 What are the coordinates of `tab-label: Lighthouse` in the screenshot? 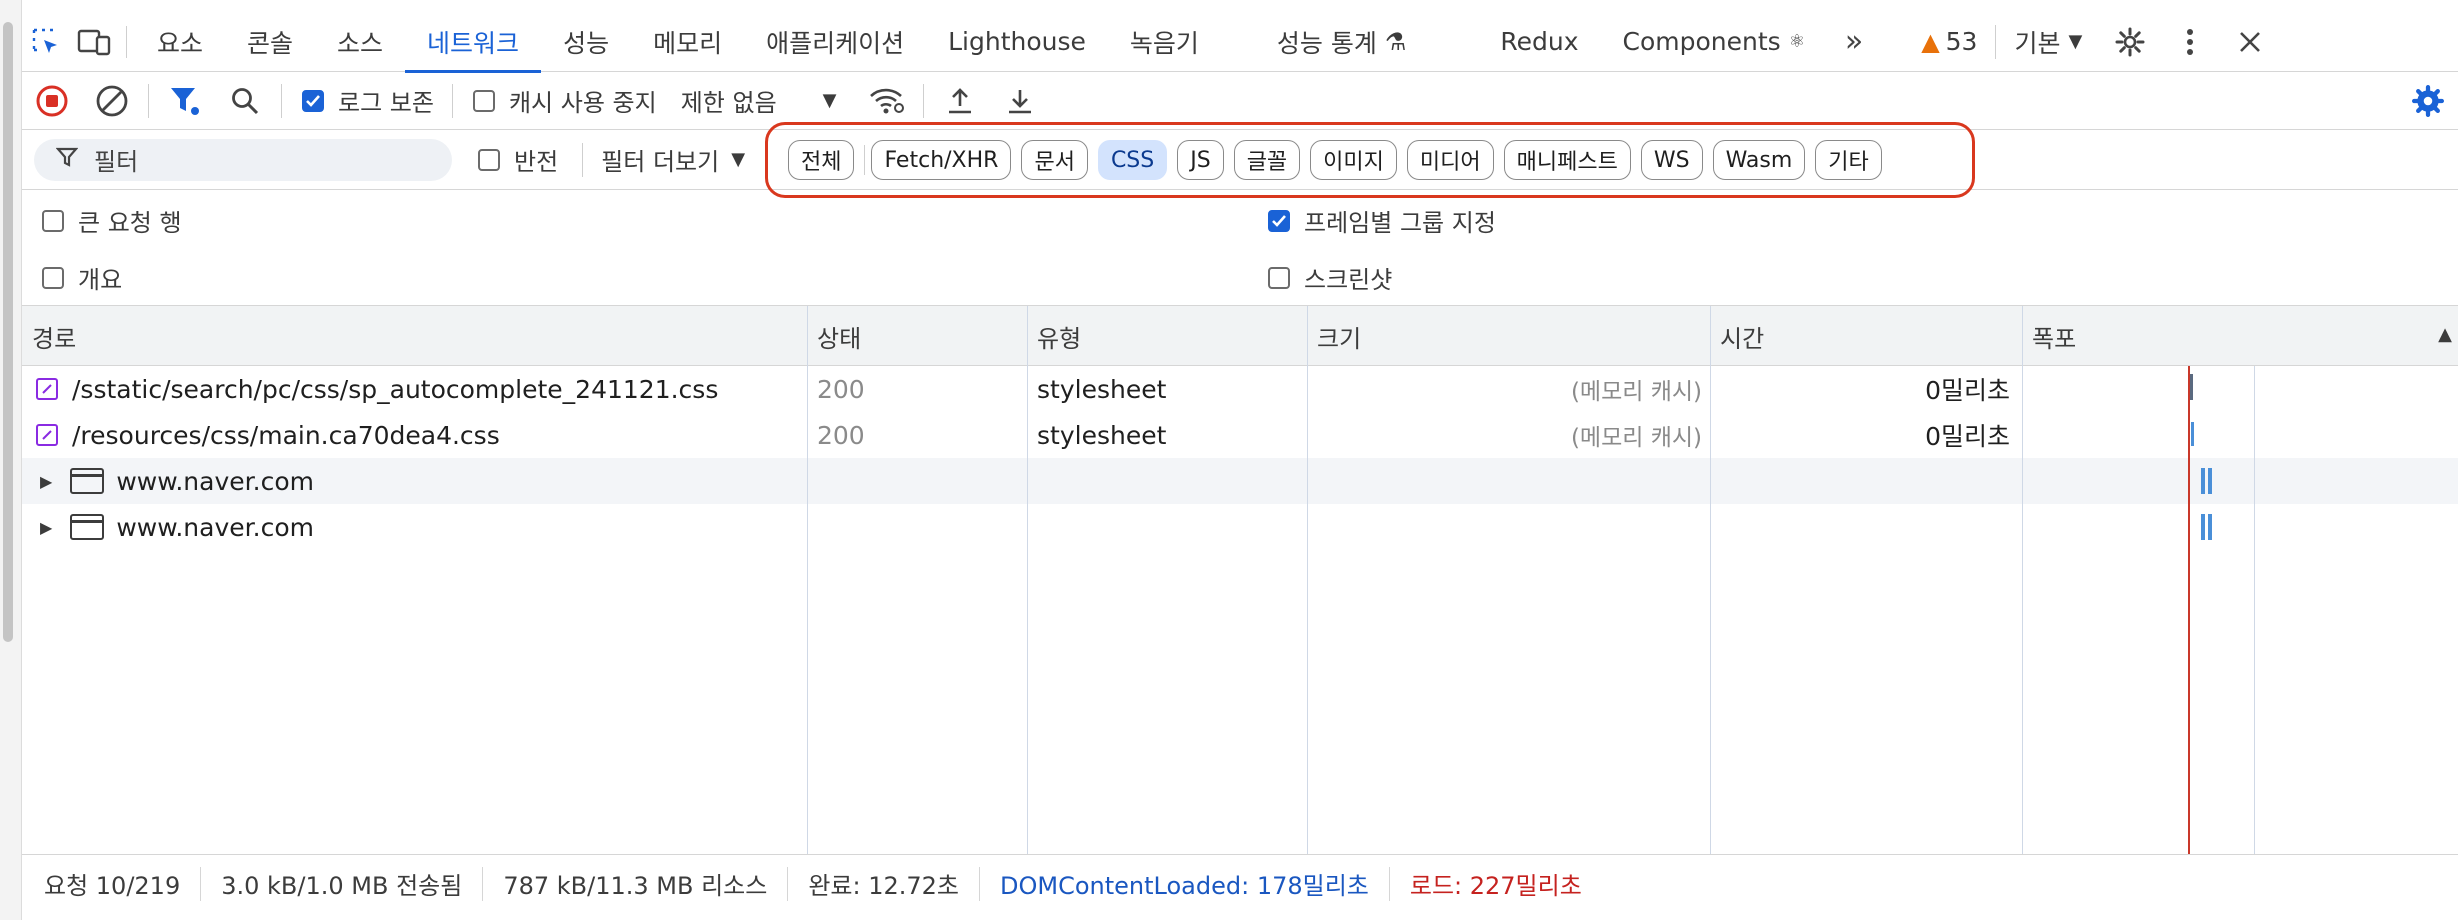 It's located at (1017, 41).